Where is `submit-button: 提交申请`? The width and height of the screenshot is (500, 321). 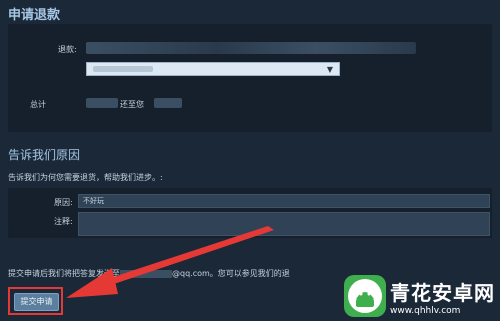
submit-button: 提交申请 is located at coordinates (36, 302).